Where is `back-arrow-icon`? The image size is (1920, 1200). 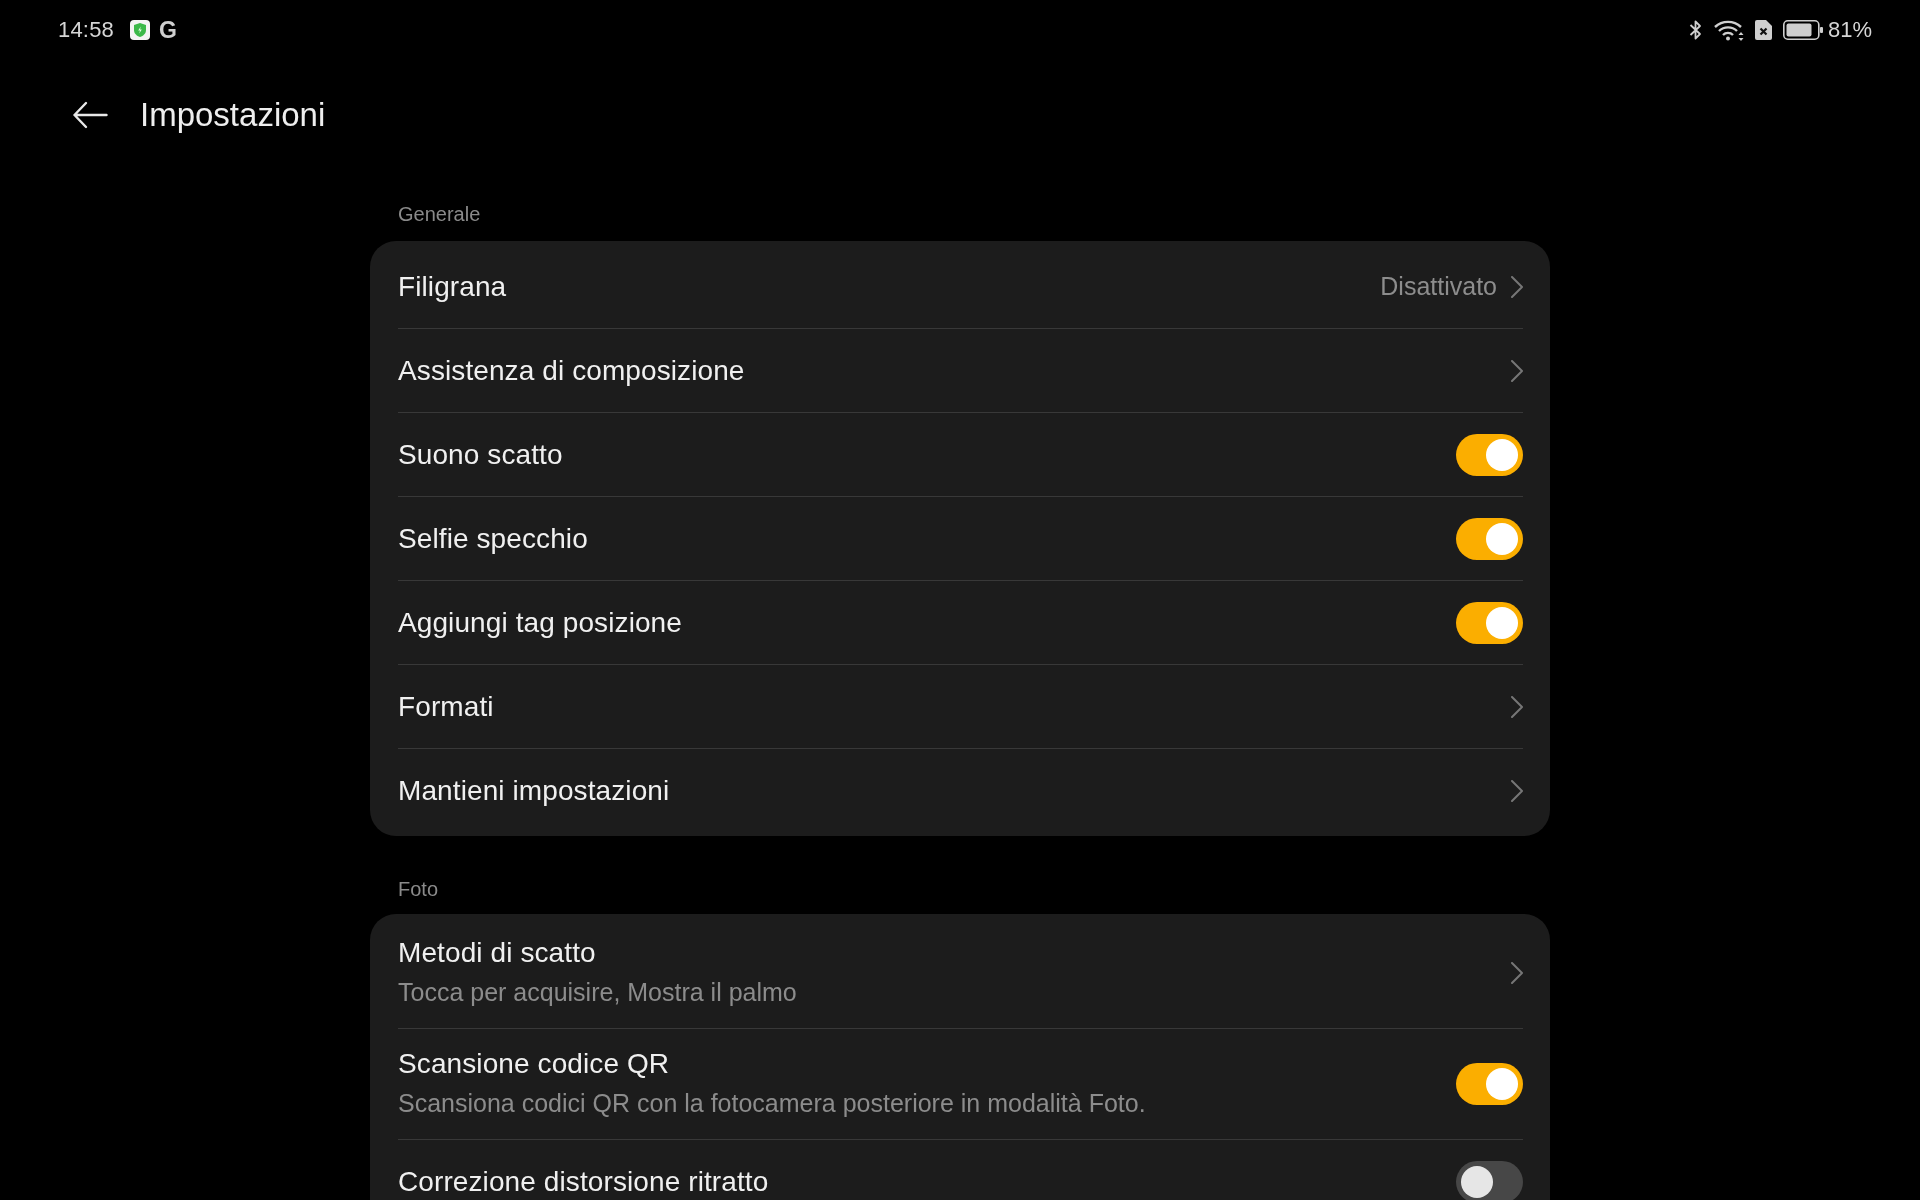 back-arrow-icon is located at coordinates (90, 115).